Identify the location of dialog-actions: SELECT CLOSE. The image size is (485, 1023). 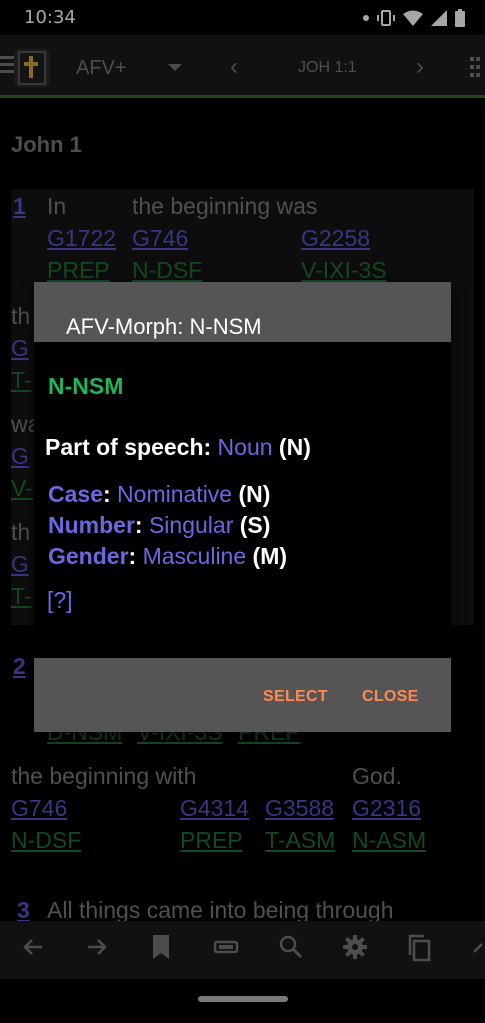
(242, 695).